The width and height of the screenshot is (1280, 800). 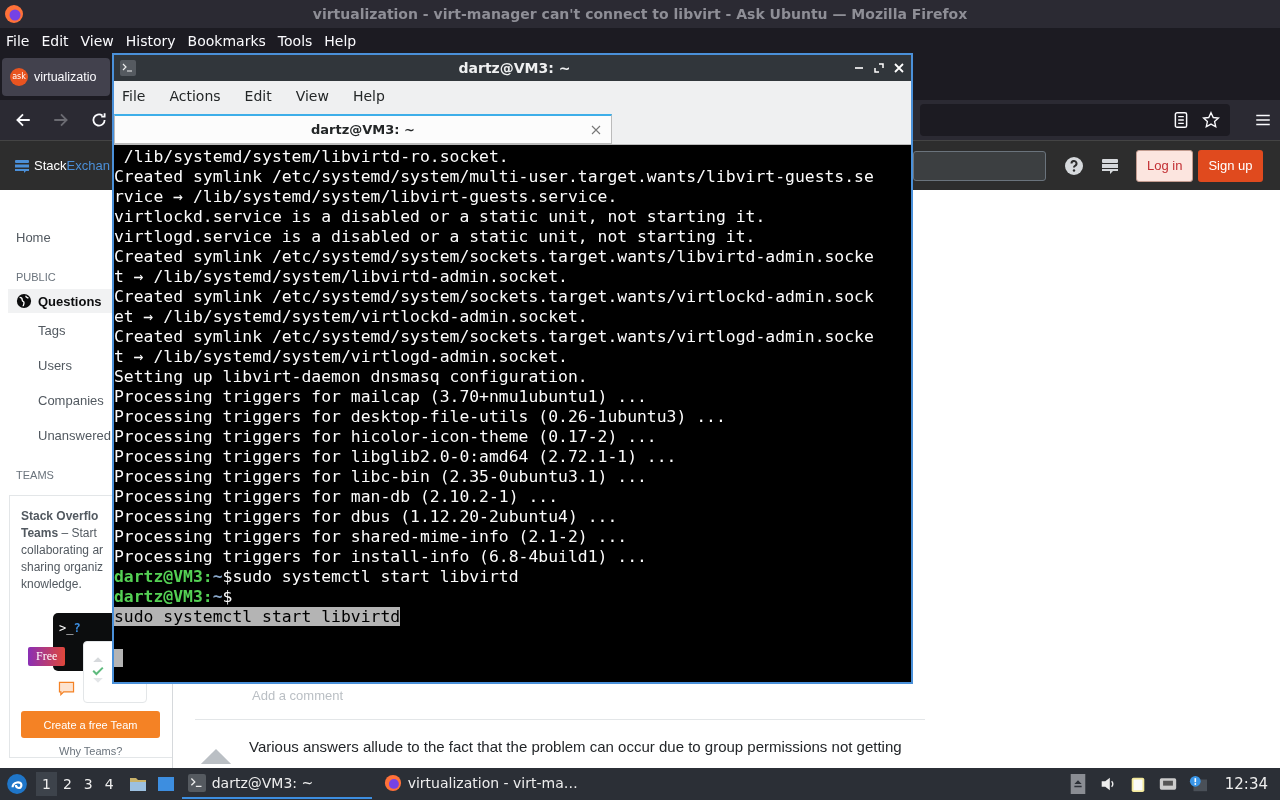 What do you see at coordinates (61, 120) in the screenshot?
I see `forward-icon` at bounding box center [61, 120].